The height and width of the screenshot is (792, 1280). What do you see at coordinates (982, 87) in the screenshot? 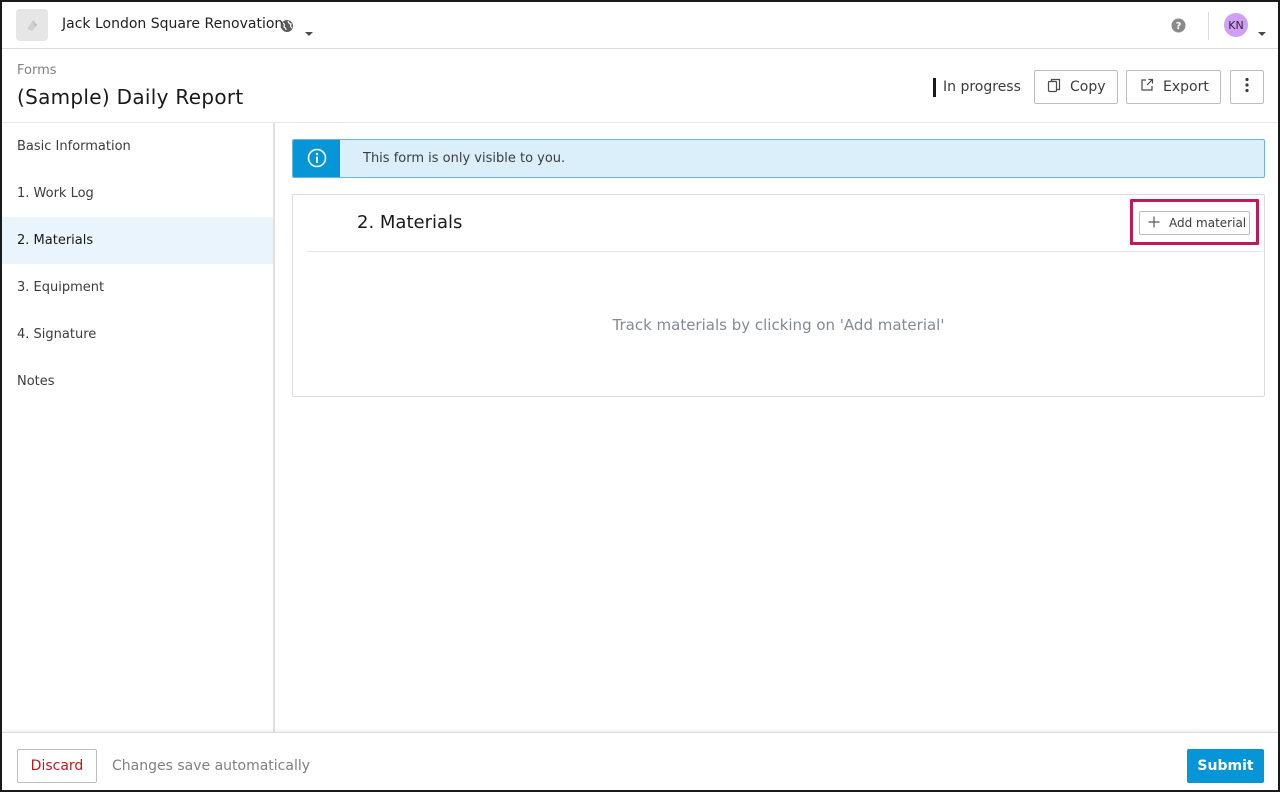
I see `status-text: In progress` at bounding box center [982, 87].